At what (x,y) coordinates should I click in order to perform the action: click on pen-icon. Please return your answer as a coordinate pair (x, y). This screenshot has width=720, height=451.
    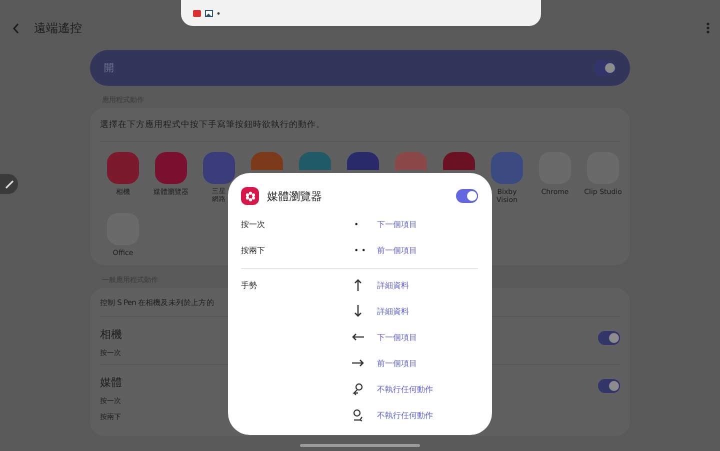
    Looking at the image, I should click on (9, 184).